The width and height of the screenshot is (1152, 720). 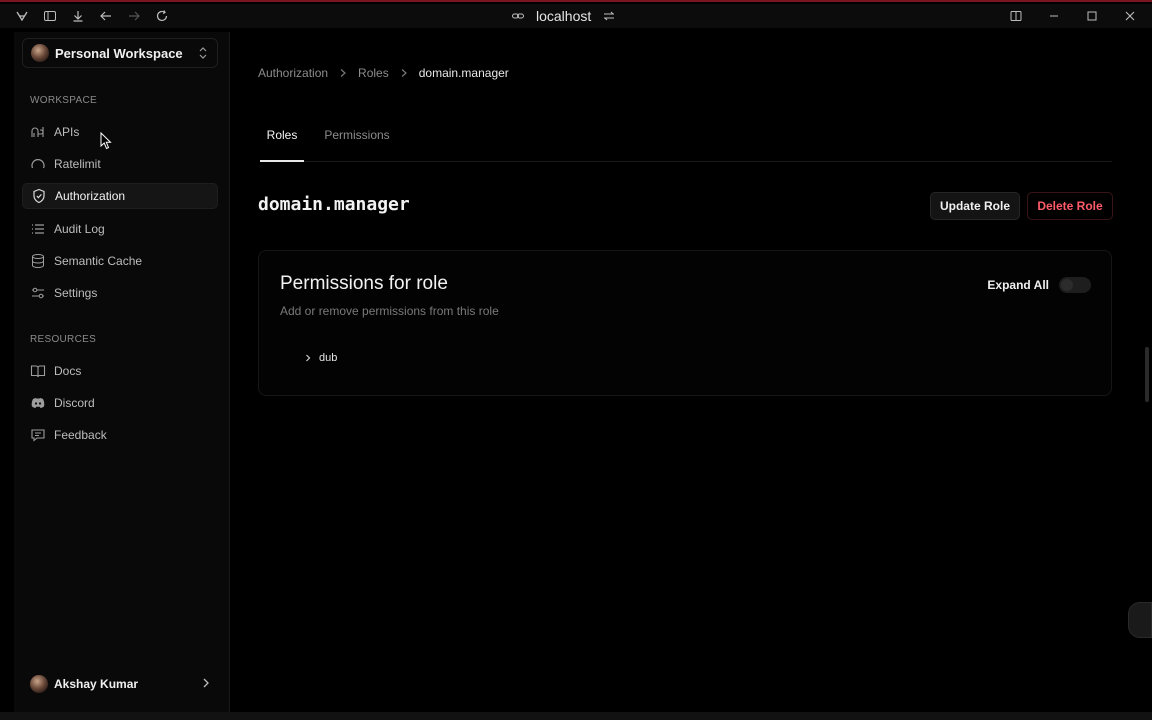 I want to click on chevron-up-down-icon, so click(x=203, y=55).